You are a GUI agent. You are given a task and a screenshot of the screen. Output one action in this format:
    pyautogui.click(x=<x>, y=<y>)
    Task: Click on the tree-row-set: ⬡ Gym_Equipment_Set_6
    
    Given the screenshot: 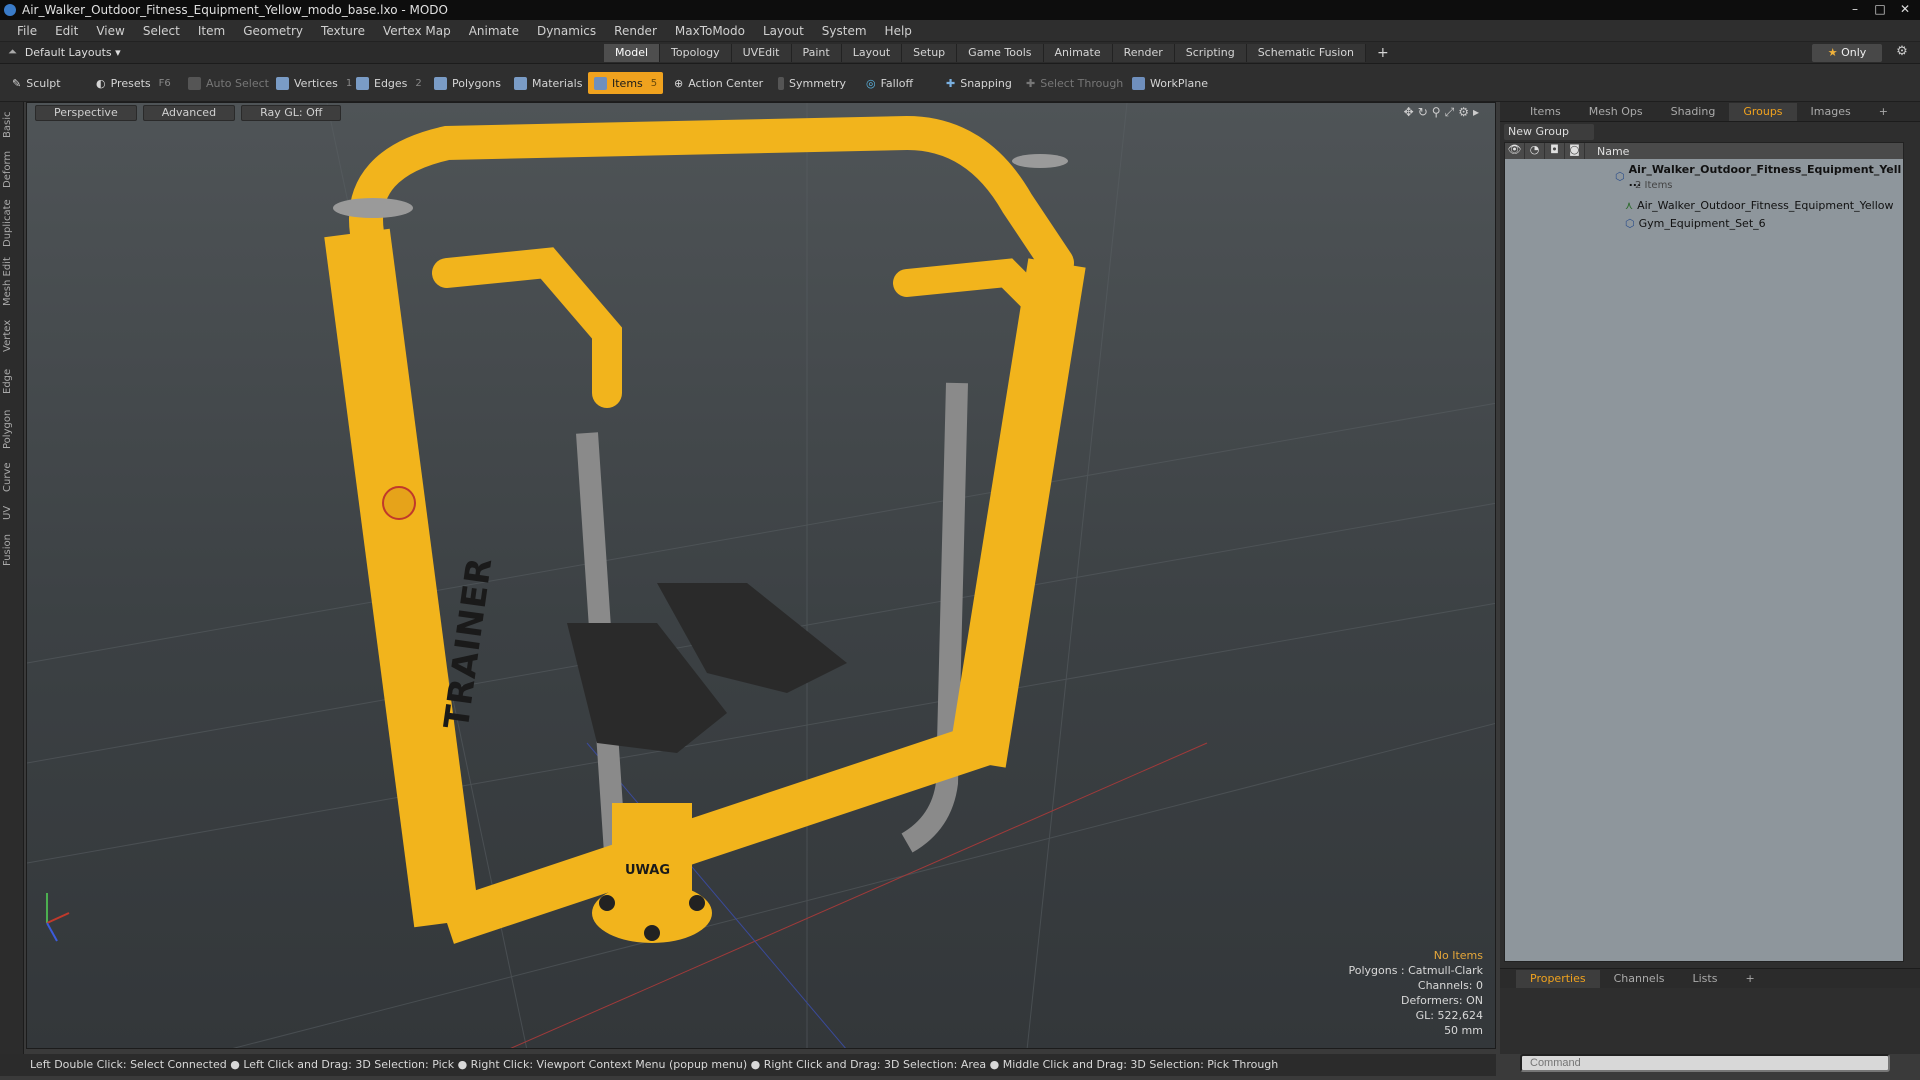 What is the action you would take?
    pyautogui.click(x=1695, y=223)
    